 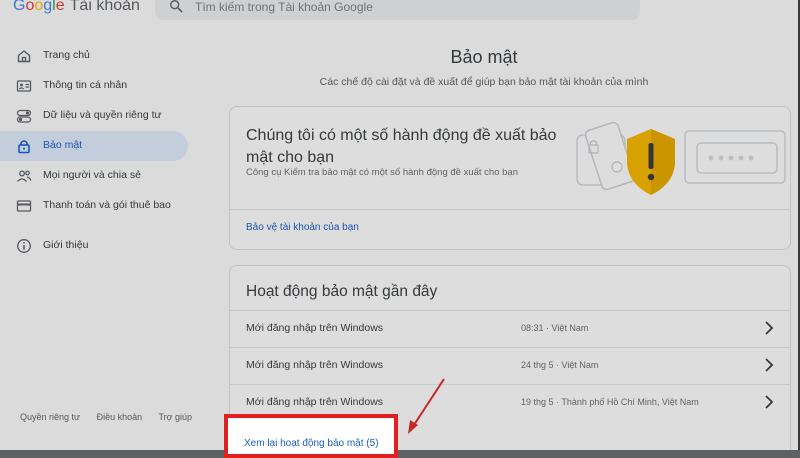 I want to click on logo-letter: g, so click(x=48, y=7).